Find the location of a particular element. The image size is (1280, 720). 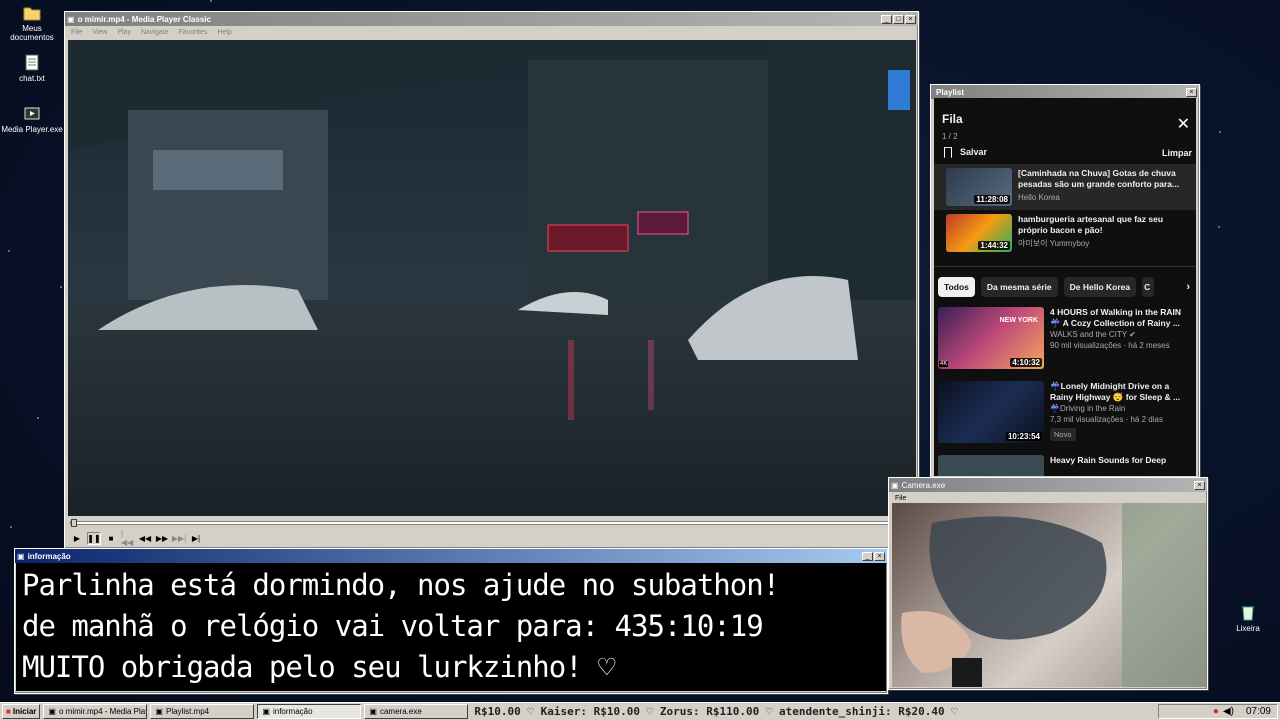

desktop-icon-documents: Meus documentos is located at coordinates (32, 22).